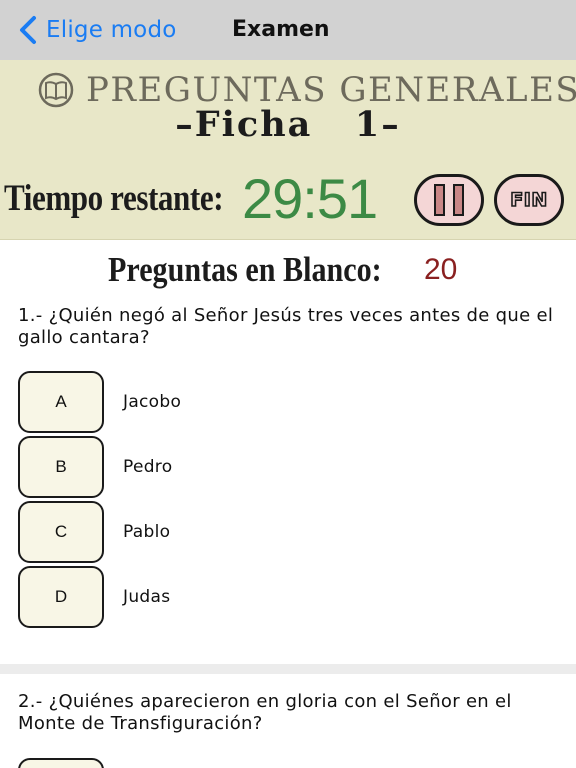 The image size is (576, 768). What do you see at coordinates (147, 597) in the screenshot?
I see `option-d-text: Judas` at bounding box center [147, 597].